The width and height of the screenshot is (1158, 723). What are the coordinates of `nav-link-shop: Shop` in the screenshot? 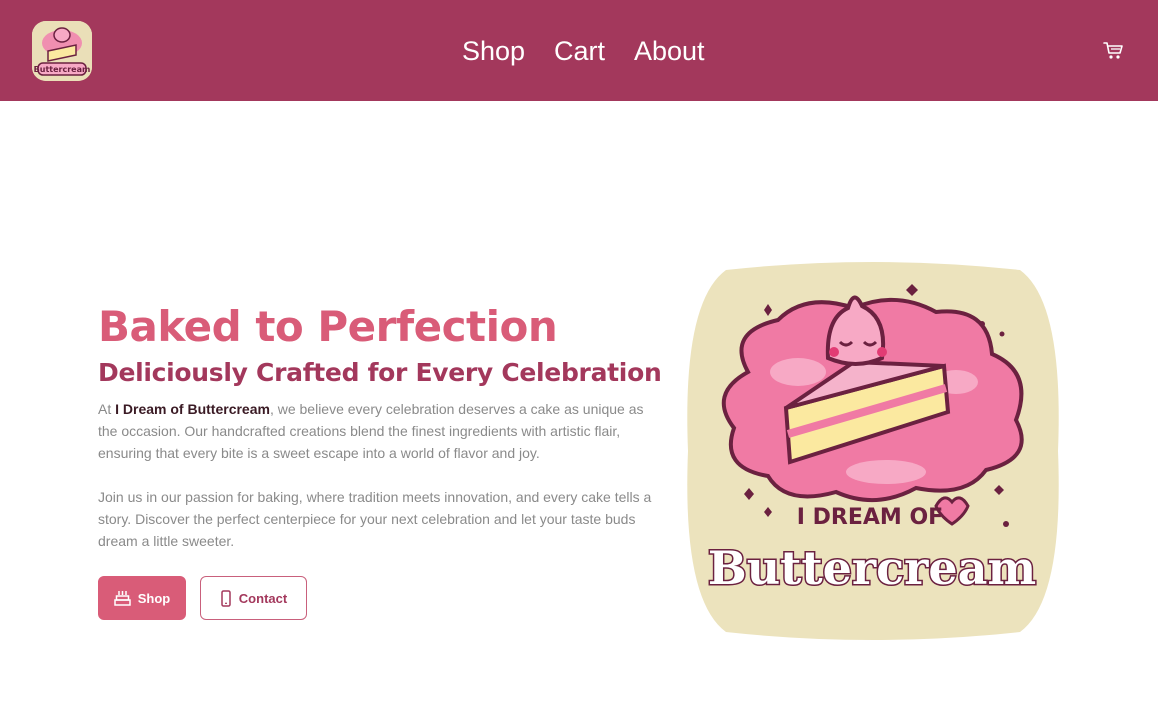 It's located at (493, 51).